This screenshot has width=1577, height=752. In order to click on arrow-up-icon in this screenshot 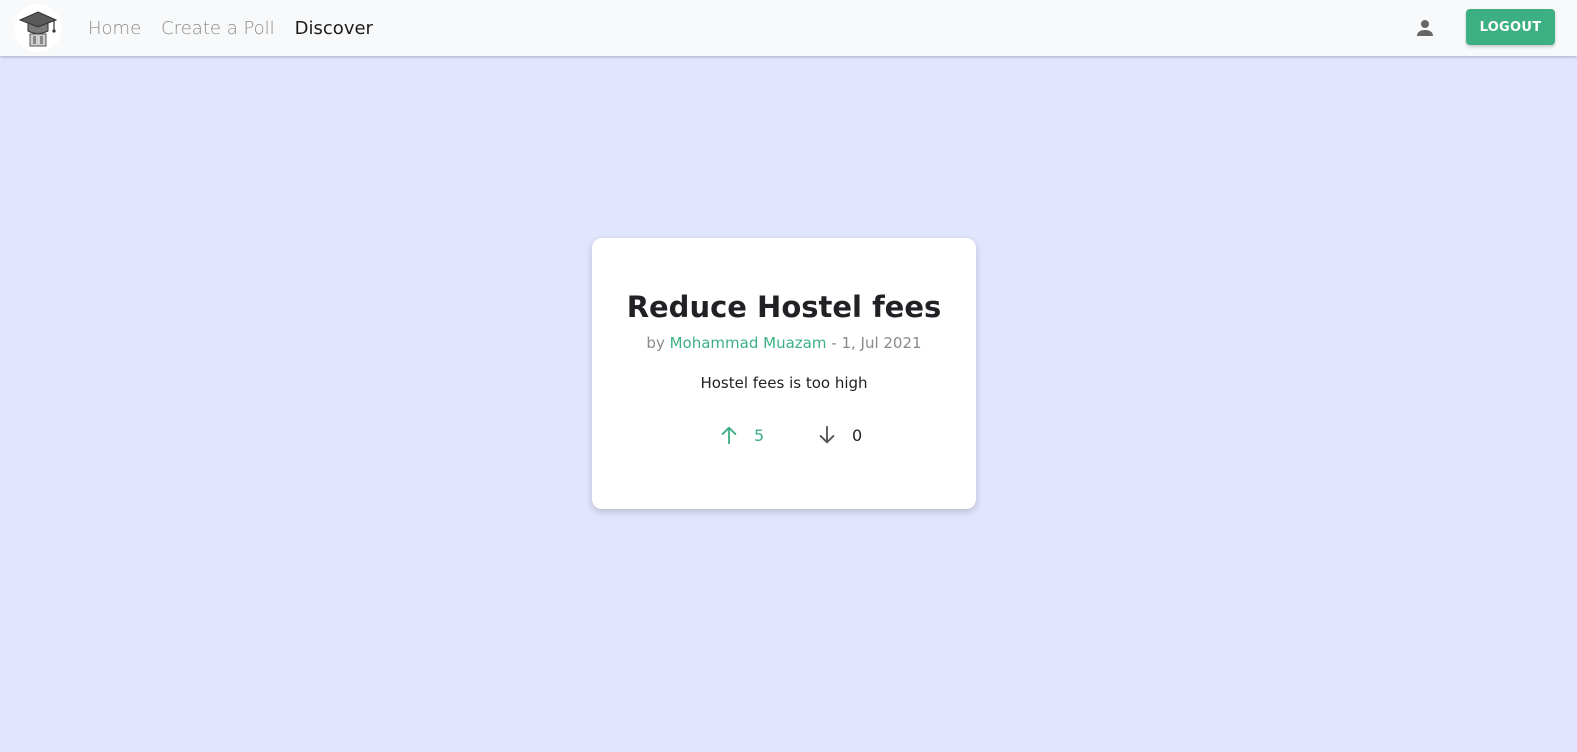, I will do `click(729, 435)`.